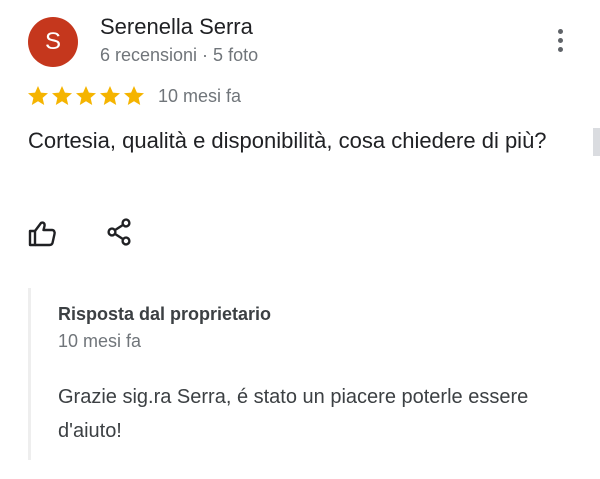 This screenshot has height=479, width=600. Describe the element at coordinates (165, 314) in the screenshot. I see `owner-response-title: Risposta dal proprietario` at that location.